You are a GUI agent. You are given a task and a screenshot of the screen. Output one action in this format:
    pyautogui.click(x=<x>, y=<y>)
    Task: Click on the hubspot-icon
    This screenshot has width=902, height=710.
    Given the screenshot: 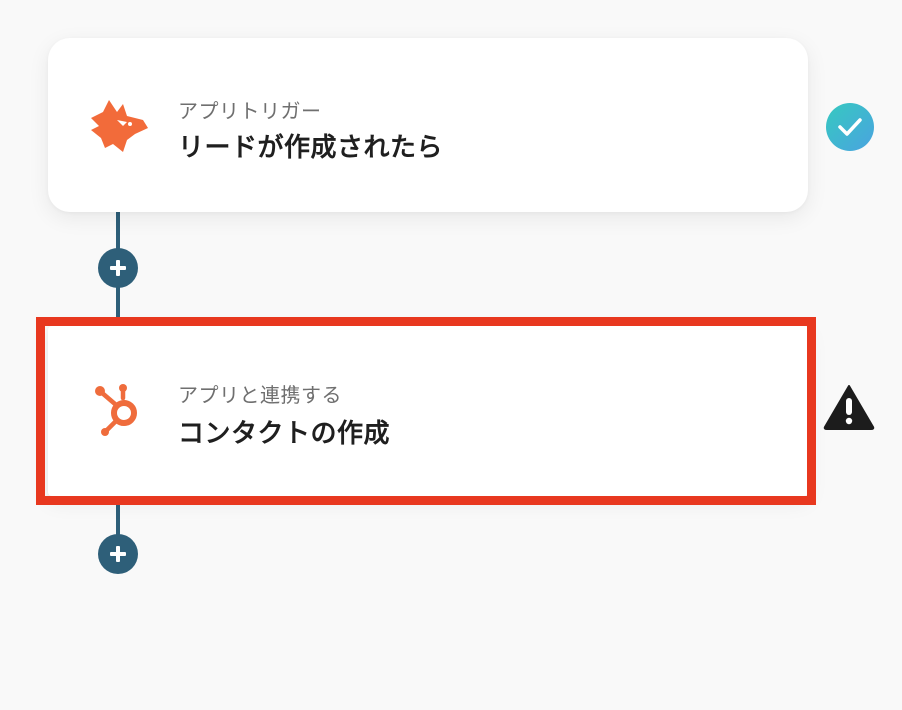 What is the action you would take?
    pyautogui.click(x=118, y=410)
    